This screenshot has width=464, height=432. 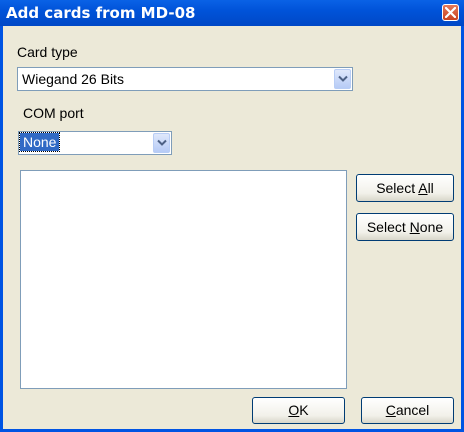 What do you see at coordinates (412, 410) in the screenshot?
I see `cancel-suffix: ancel` at bounding box center [412, 410].